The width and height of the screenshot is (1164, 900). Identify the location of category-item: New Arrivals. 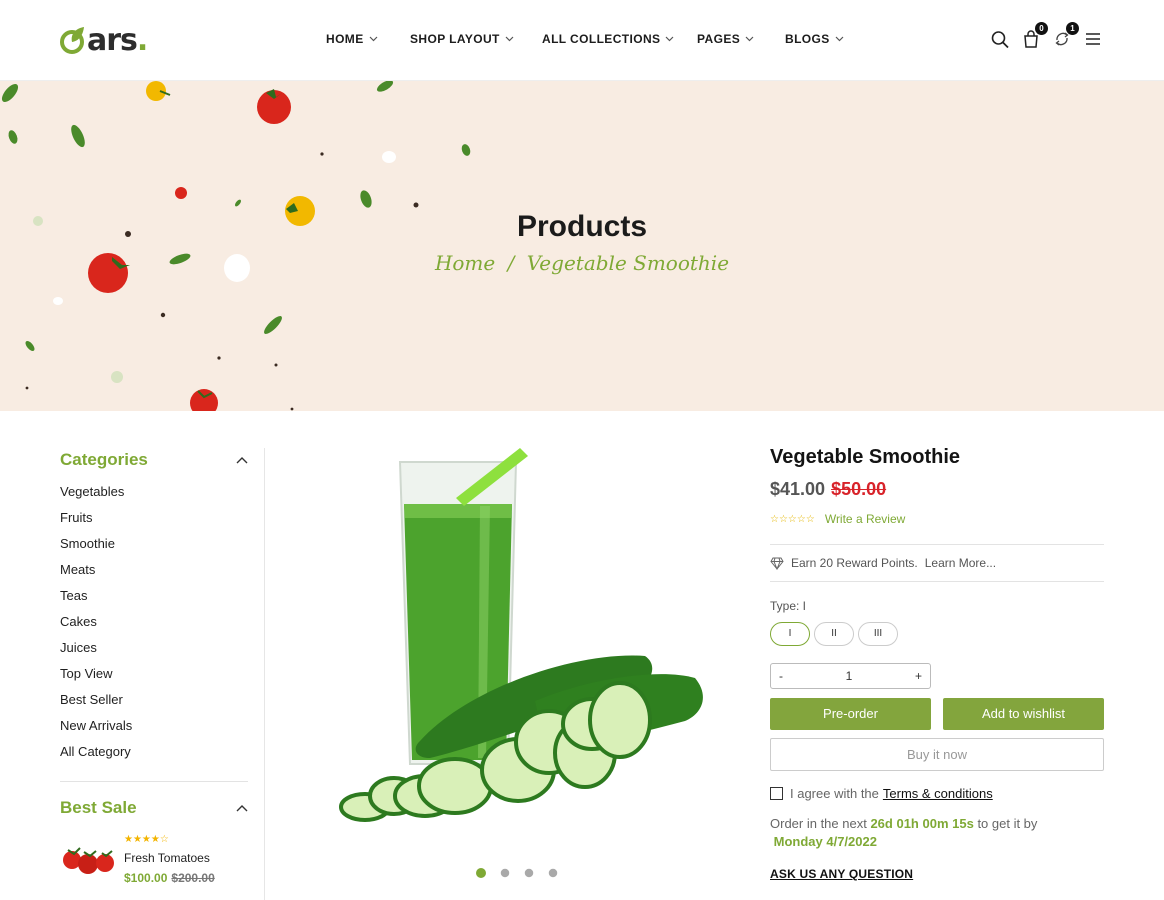
(154, 726).